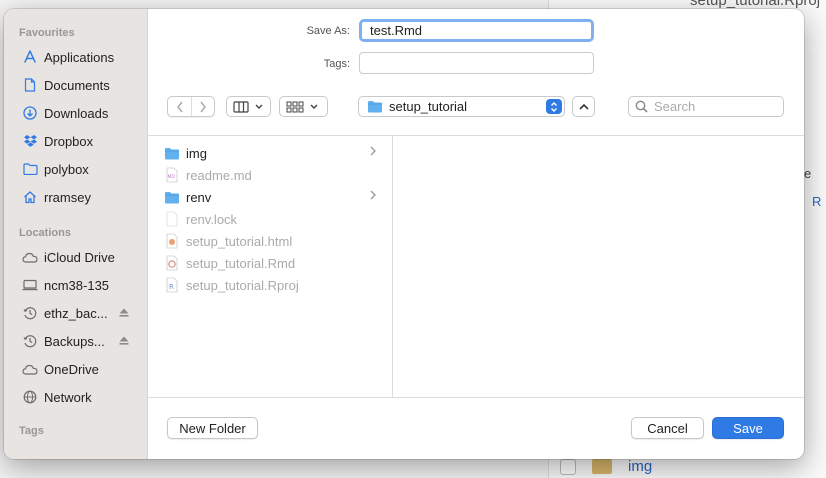 The image size is (826, 478). Describe the element at coordinates (270, 153) in the screenshot. I see `folder-row: img` at that location.